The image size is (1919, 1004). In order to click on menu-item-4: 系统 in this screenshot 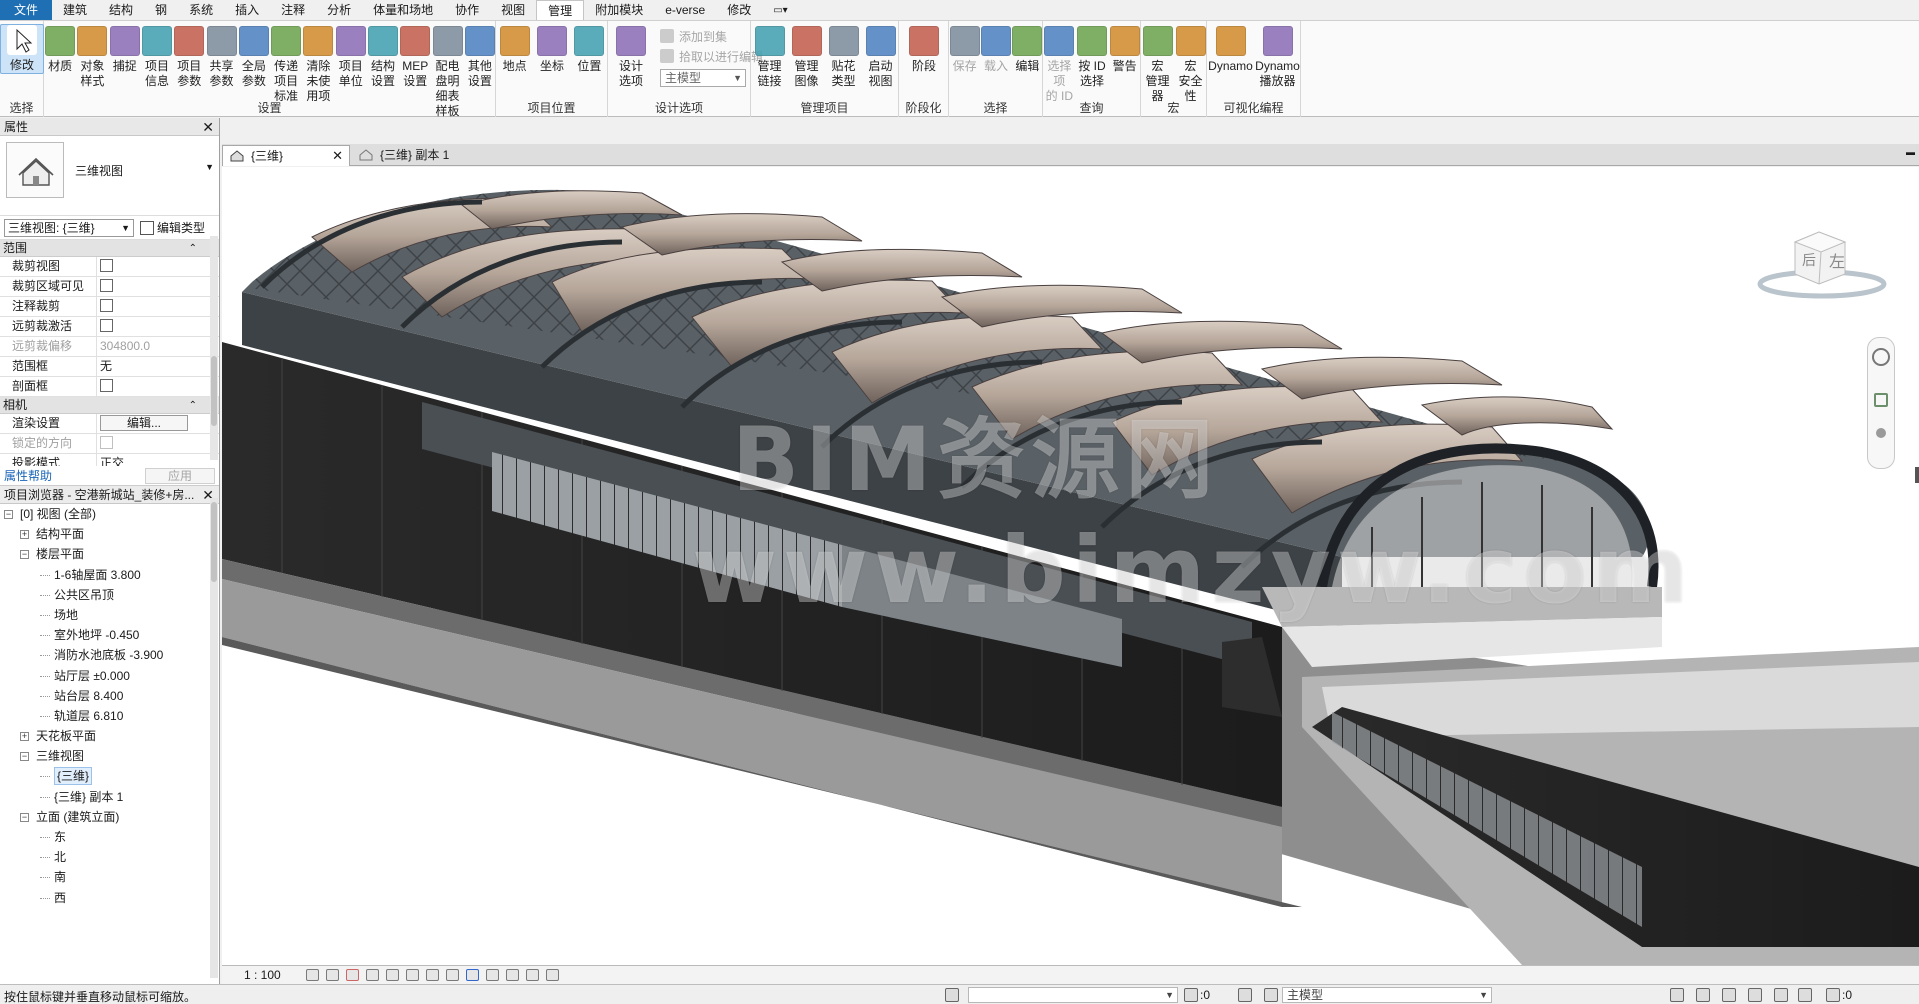, I will do `click(201, 10)`.